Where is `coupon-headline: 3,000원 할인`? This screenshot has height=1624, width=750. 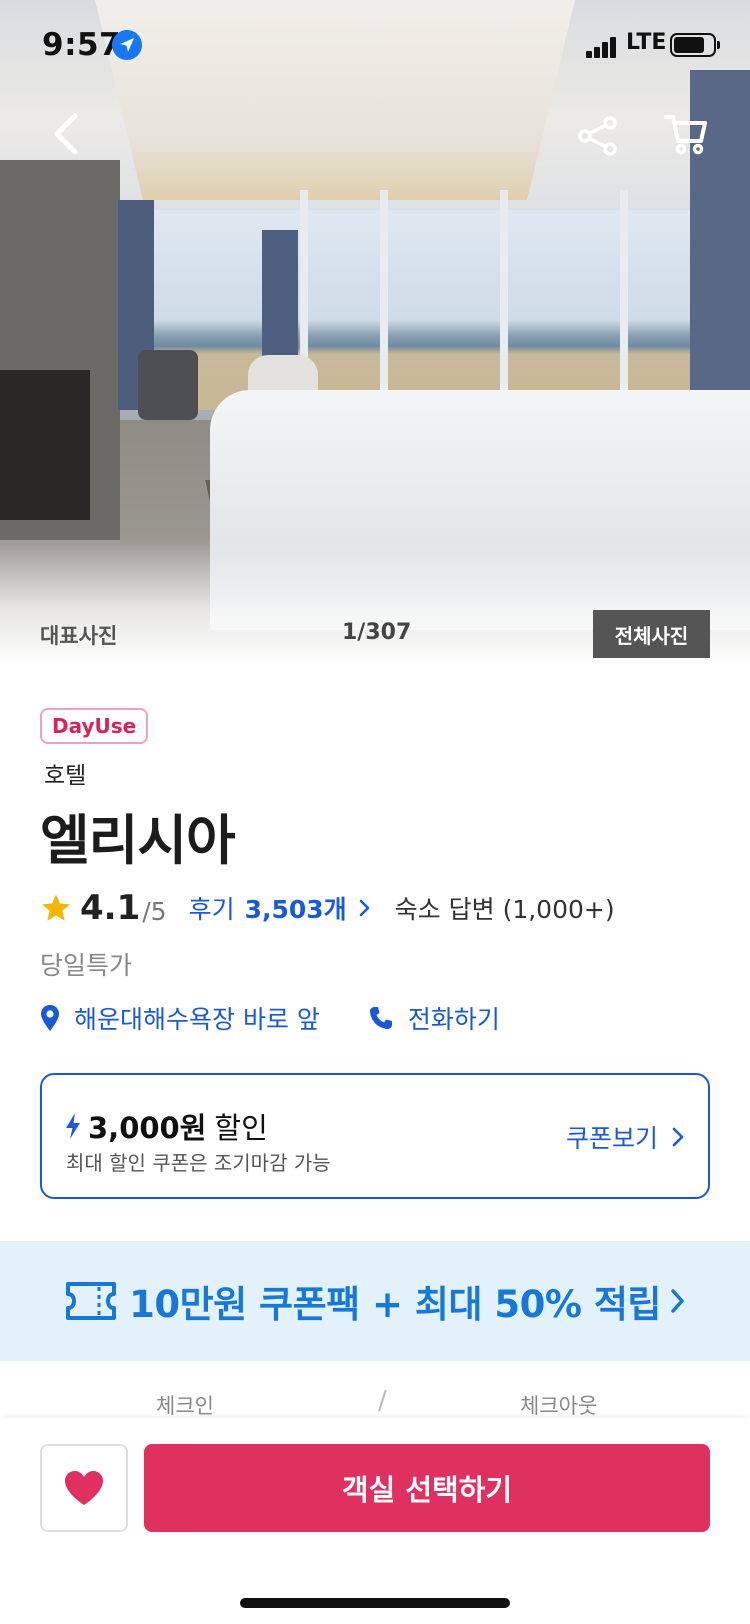
coupon-headline: 3,000원 할인 is located at coordinates (166, 1126).